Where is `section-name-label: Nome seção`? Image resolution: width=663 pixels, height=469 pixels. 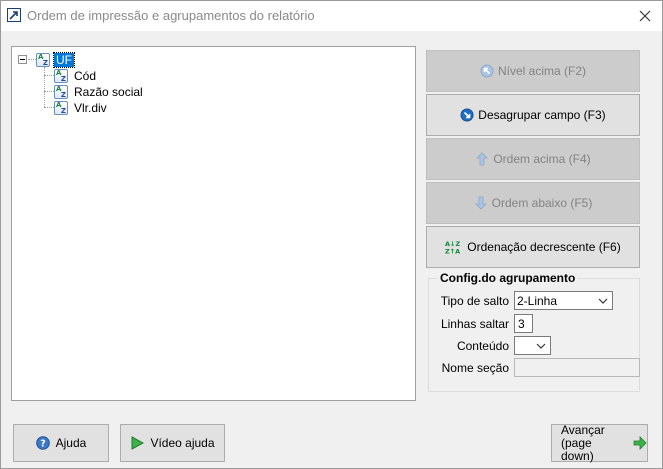 section-name-label: Nome seção is located at coordinates (475, 368).